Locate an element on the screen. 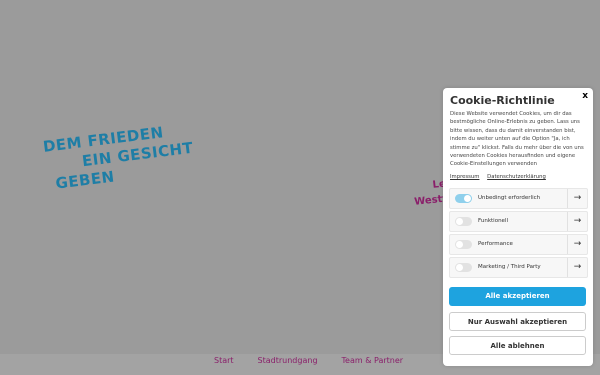  nav-link-start: Start is located at coordinates (224, 360).